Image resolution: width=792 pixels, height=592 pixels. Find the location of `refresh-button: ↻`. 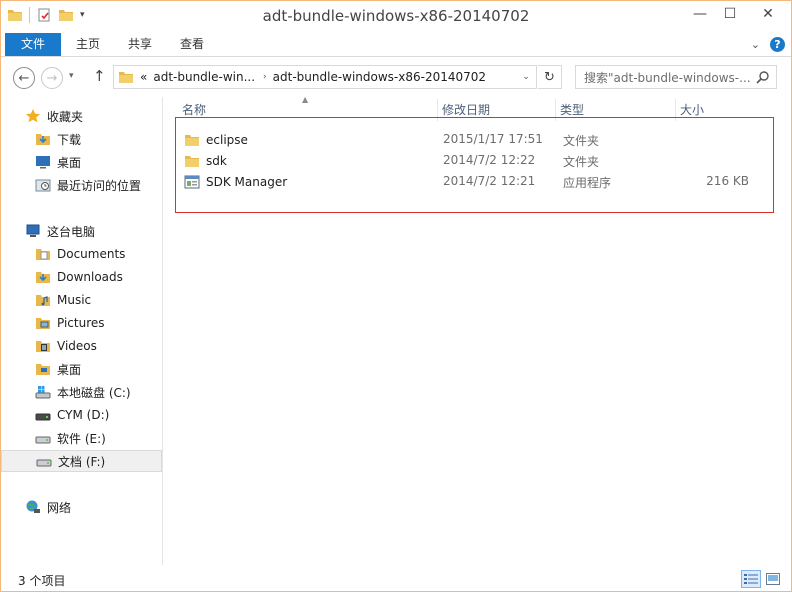

refresh-button: ↻ is located at coordinates (550, 77).